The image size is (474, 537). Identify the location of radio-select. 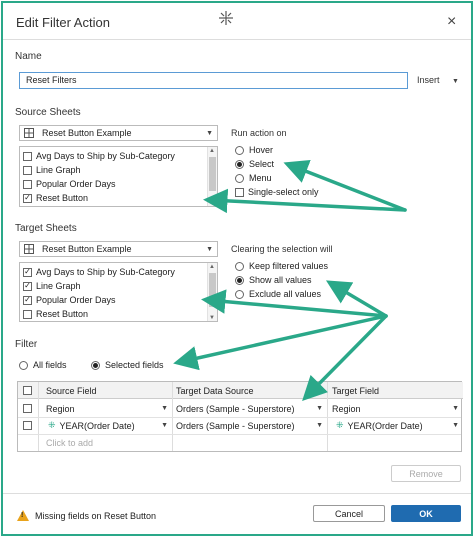
(239, 164).